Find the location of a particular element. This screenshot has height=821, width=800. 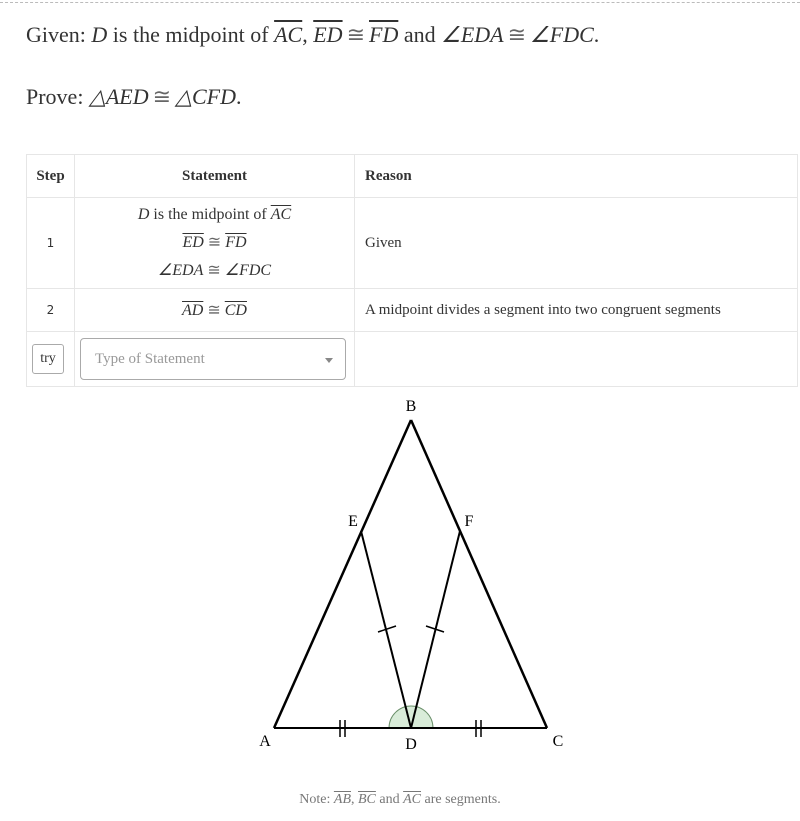

side-bc is located at coordinates (479, 574).